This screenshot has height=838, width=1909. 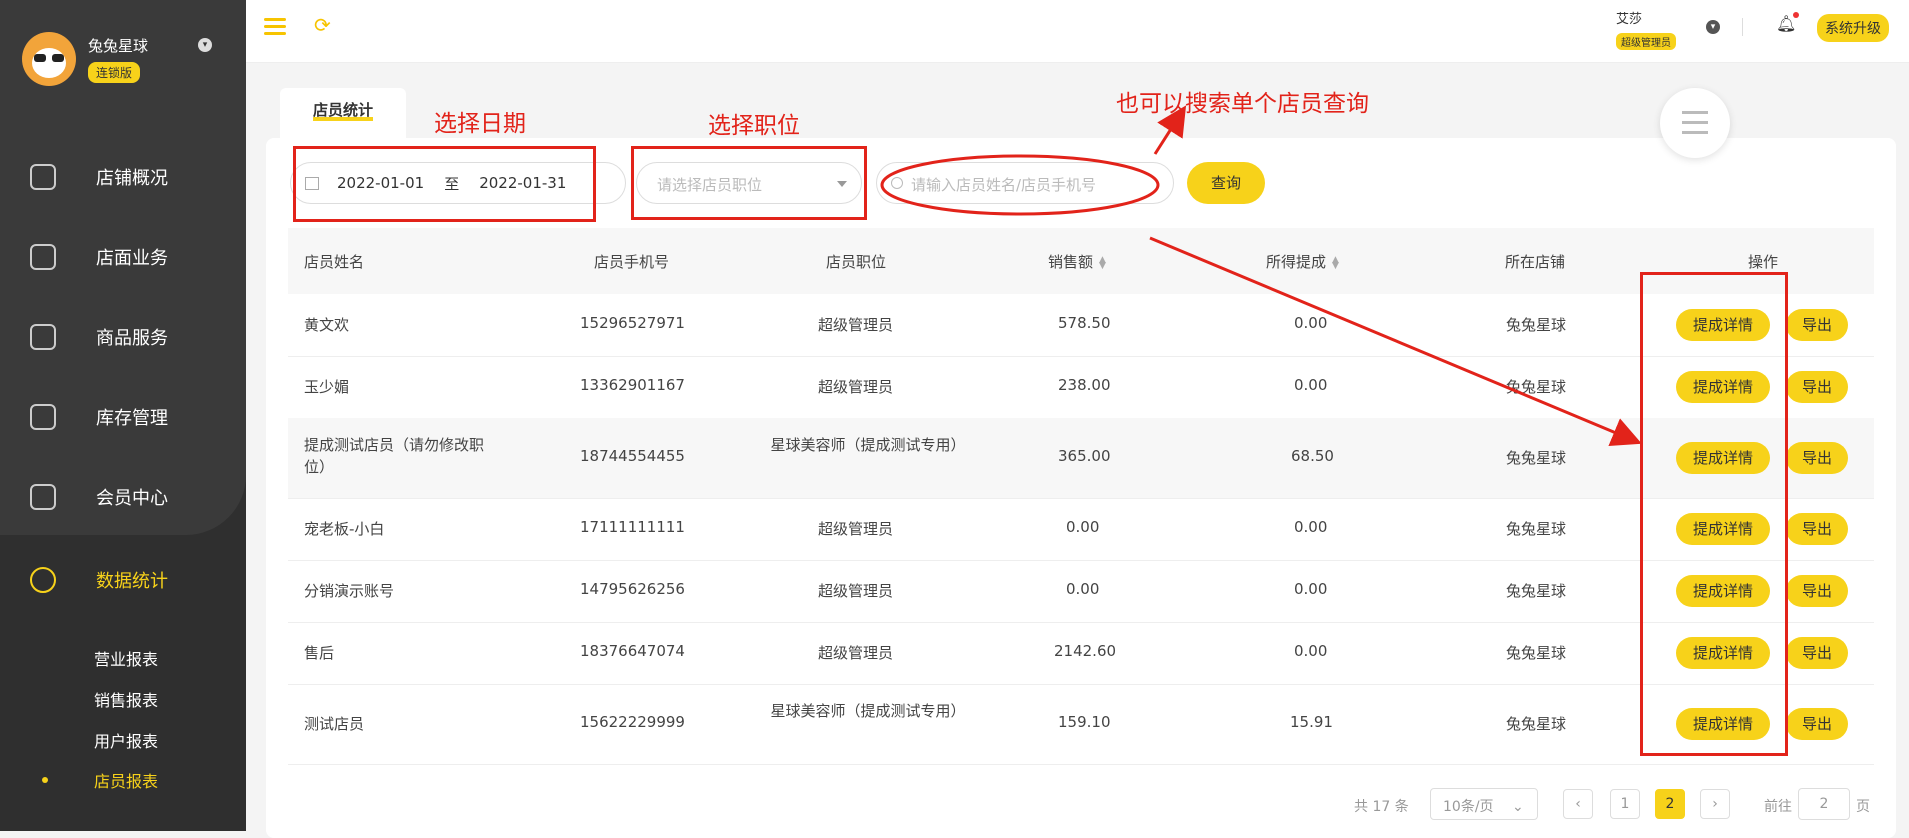 What do you see at coordinates (205, 45) in the screenshot?
I see `brand-dropdown-icon: ▾` at bounding box center [205, 45].